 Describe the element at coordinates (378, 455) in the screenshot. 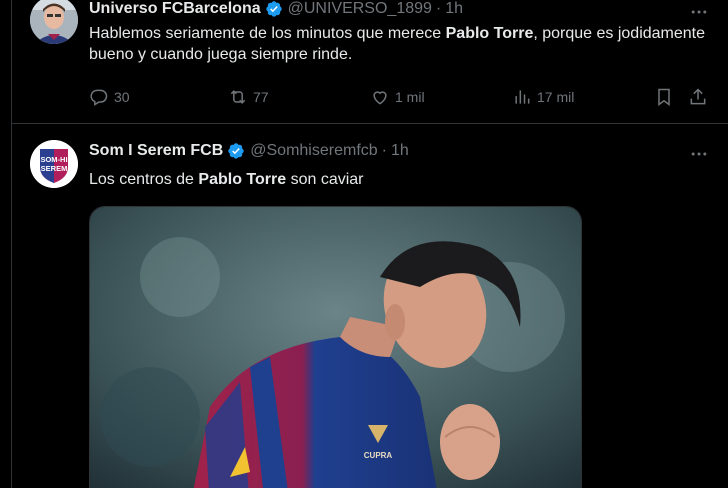

I see `jersey-sponsor-text: CUPRA` at that location.